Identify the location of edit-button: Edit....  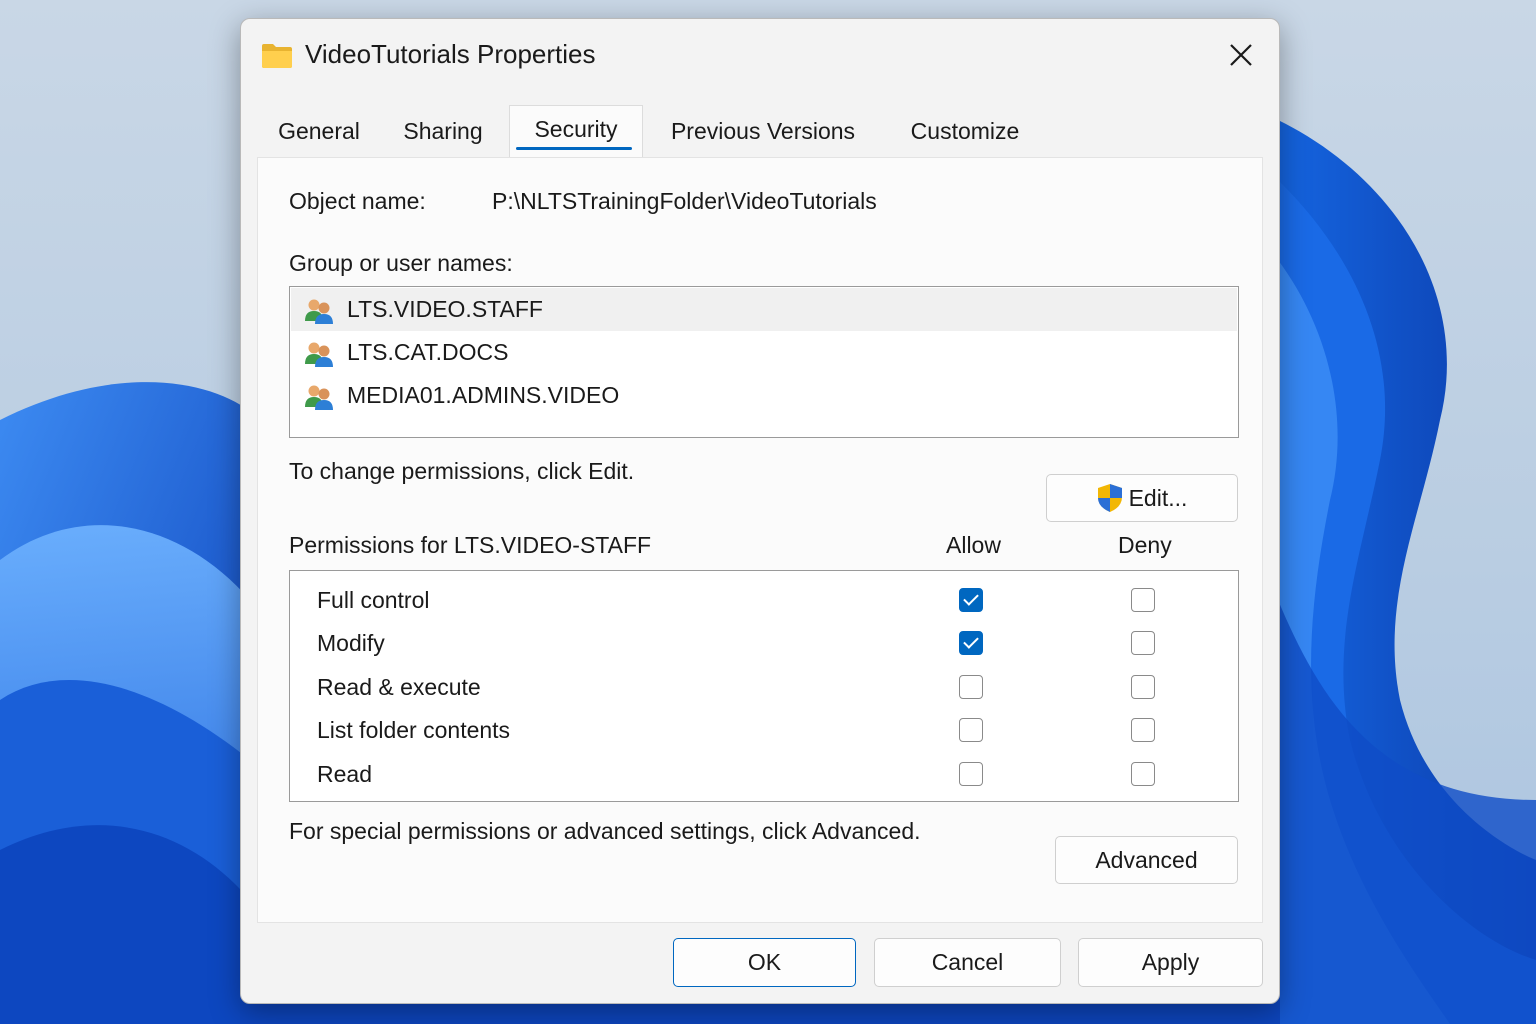
(1142, 498).